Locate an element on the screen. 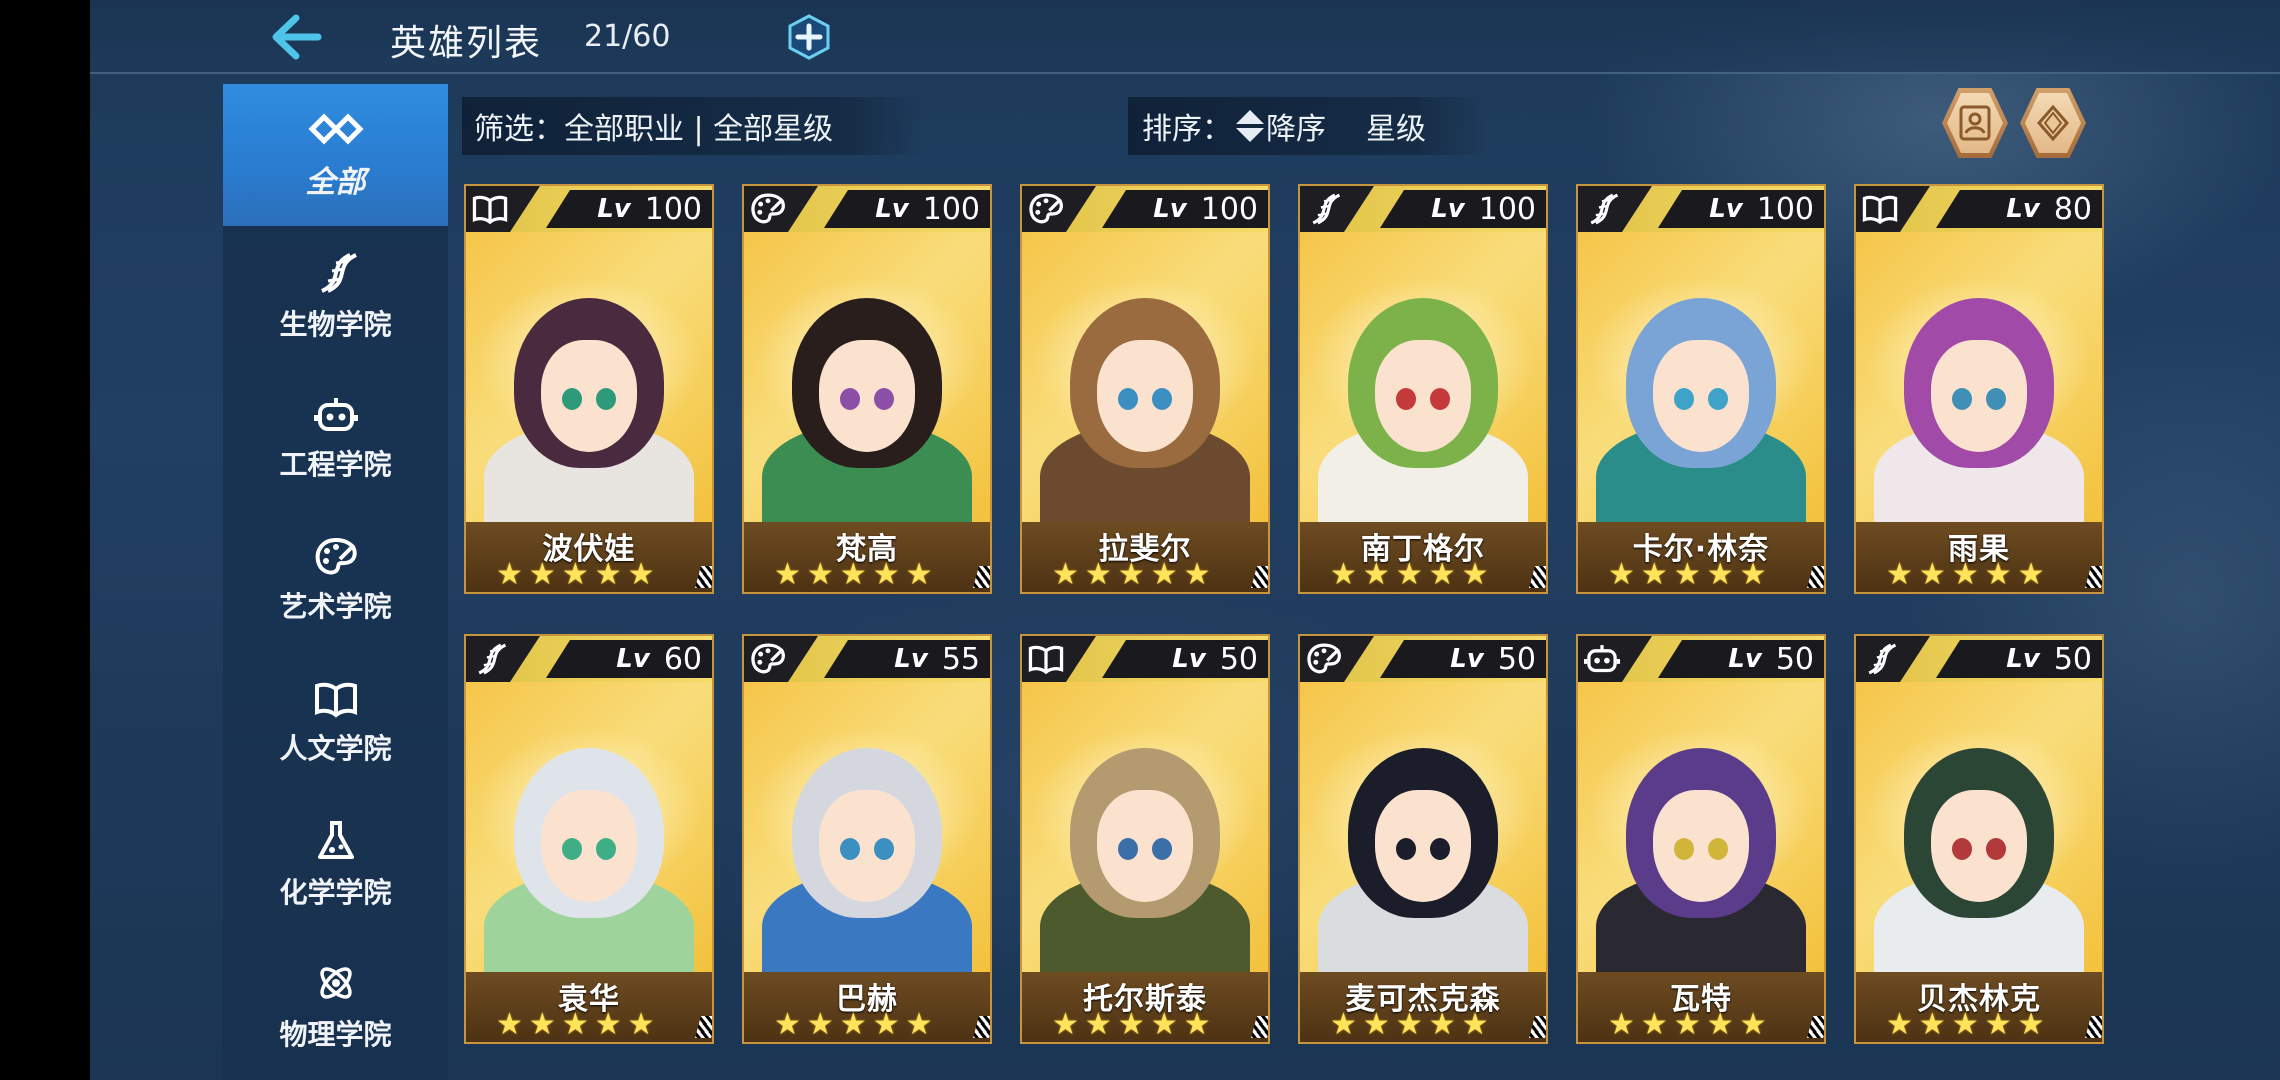  sidebar-item-art: 艺术学院 is located at coordinates (335, 581).